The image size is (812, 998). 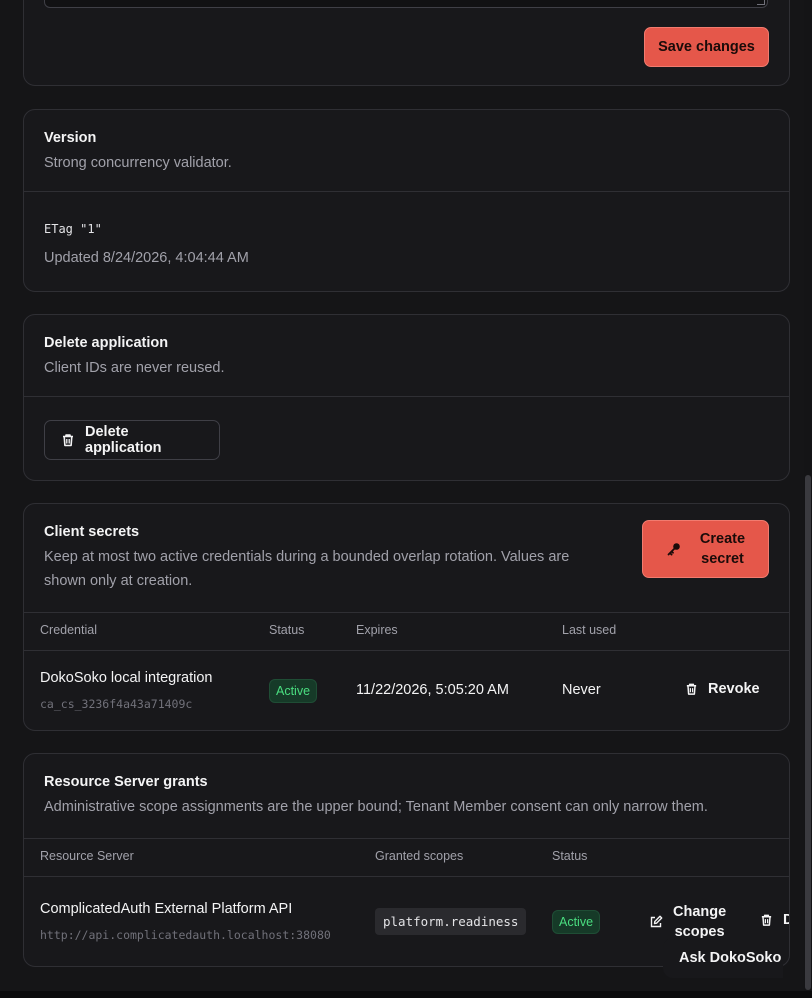 I want to click on create-secret-button: Create secret, so click(x=705, y=549).